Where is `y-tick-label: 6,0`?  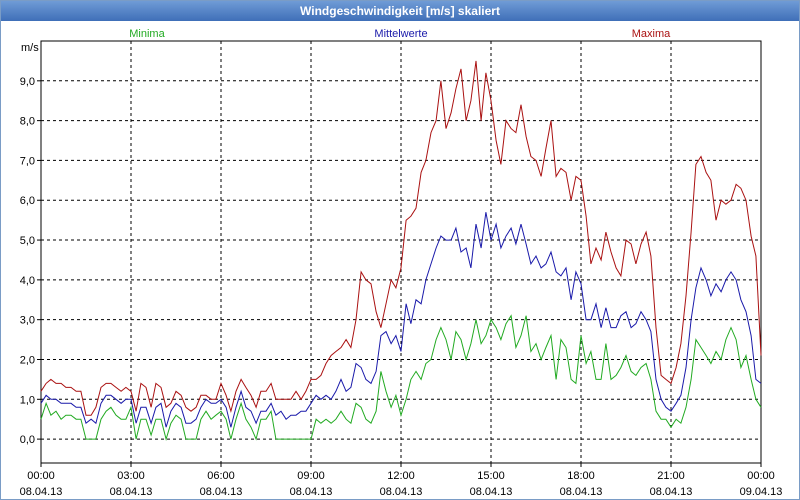 y-tick-label: 6,0 is located at coordinates (27, 201).